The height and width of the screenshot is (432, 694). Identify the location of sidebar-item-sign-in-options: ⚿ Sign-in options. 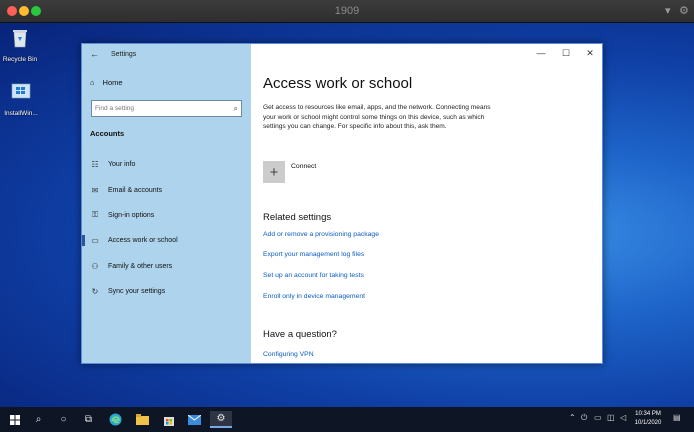
(122, 215).